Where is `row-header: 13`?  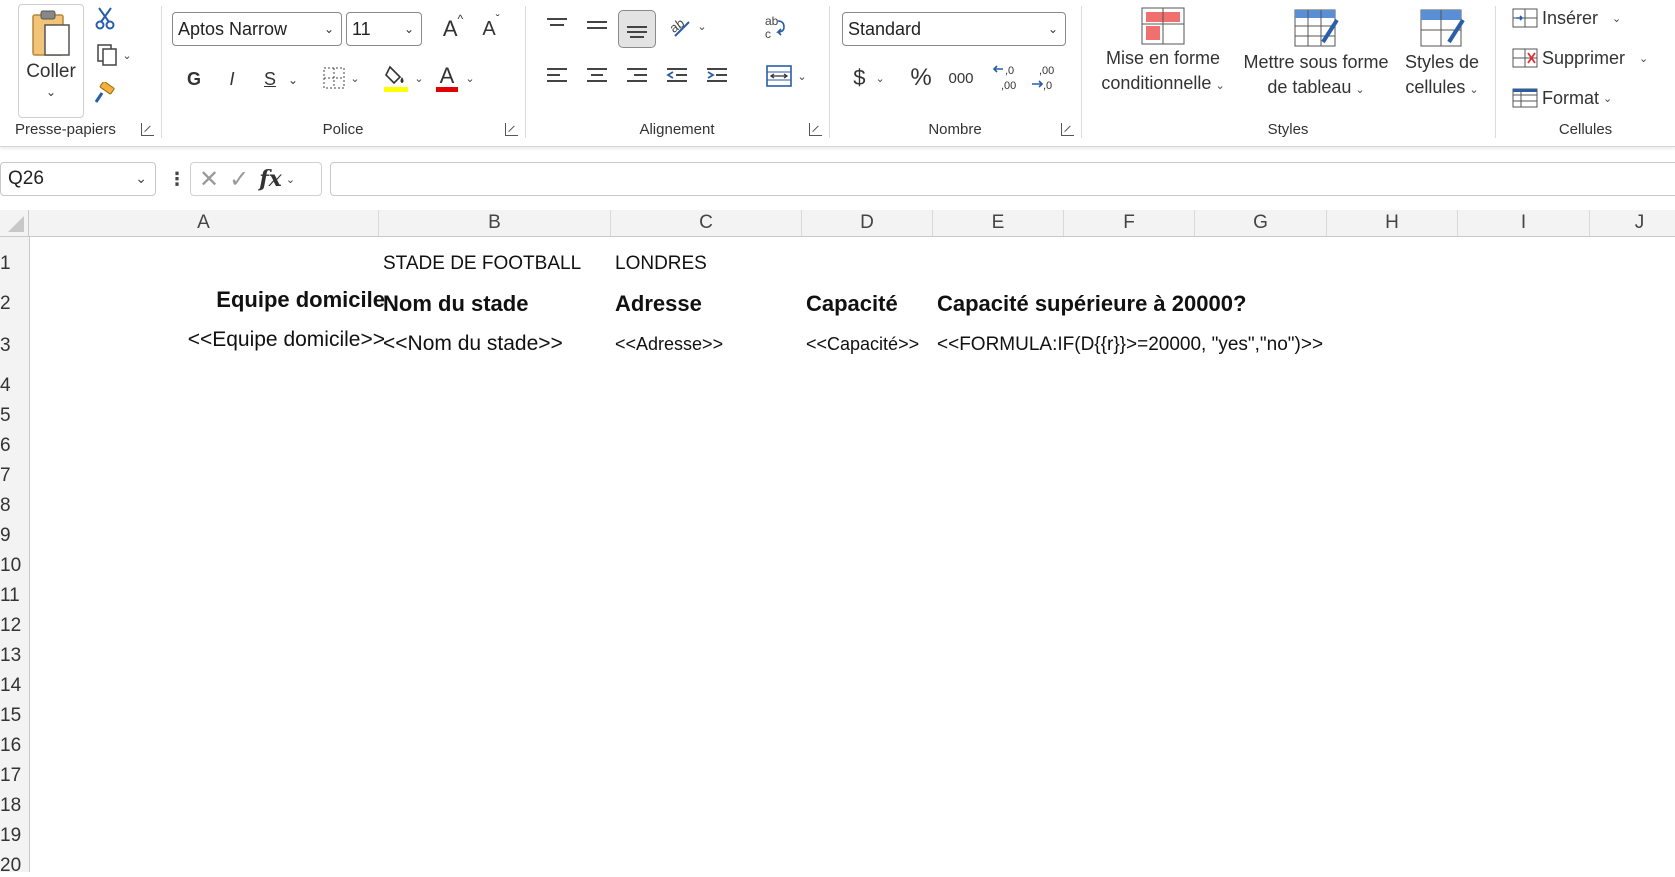
row-header: 13 is located at coordinates (14, 656).